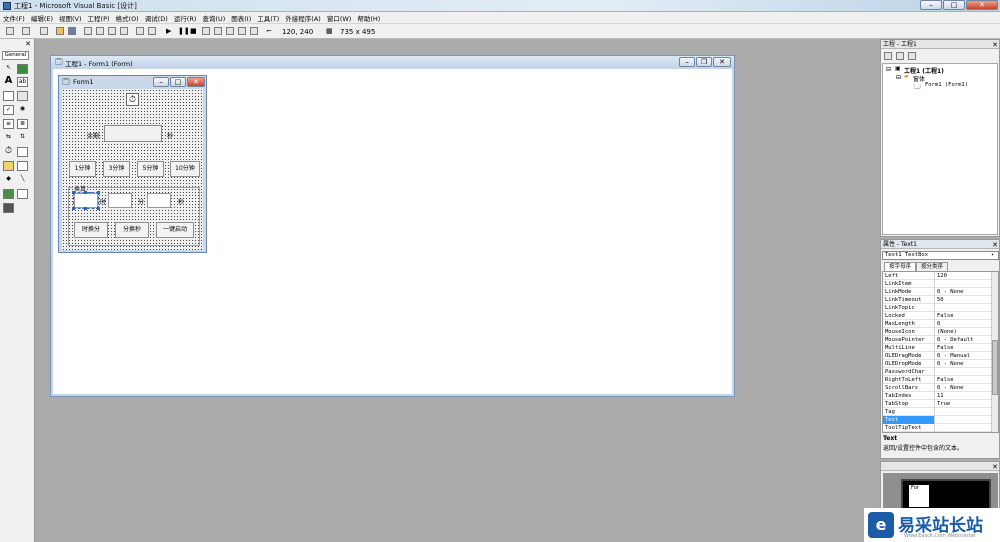 This screenshot has width=1000, height=542. I want to click on break-icon: ❚❚, so click(184, 31).